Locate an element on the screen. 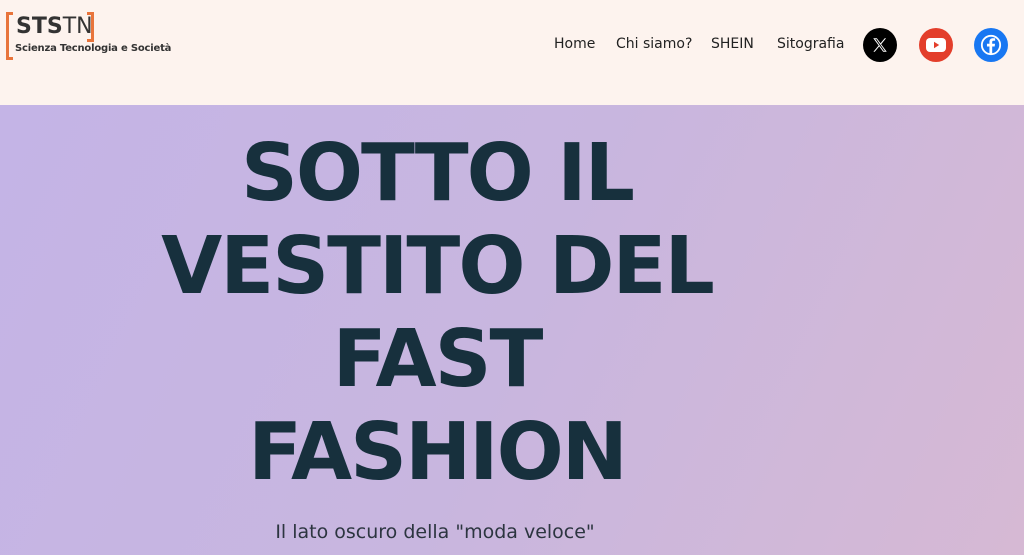  logo-bracket-left is located at coordinates (9, 36).